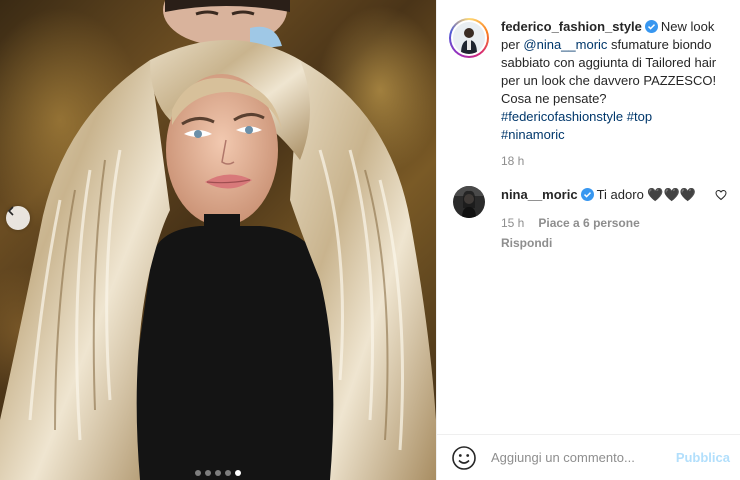  Describe the element at coordinates (604, 243) in the screenshot. I see `reply-button: Rispondi` at that location.